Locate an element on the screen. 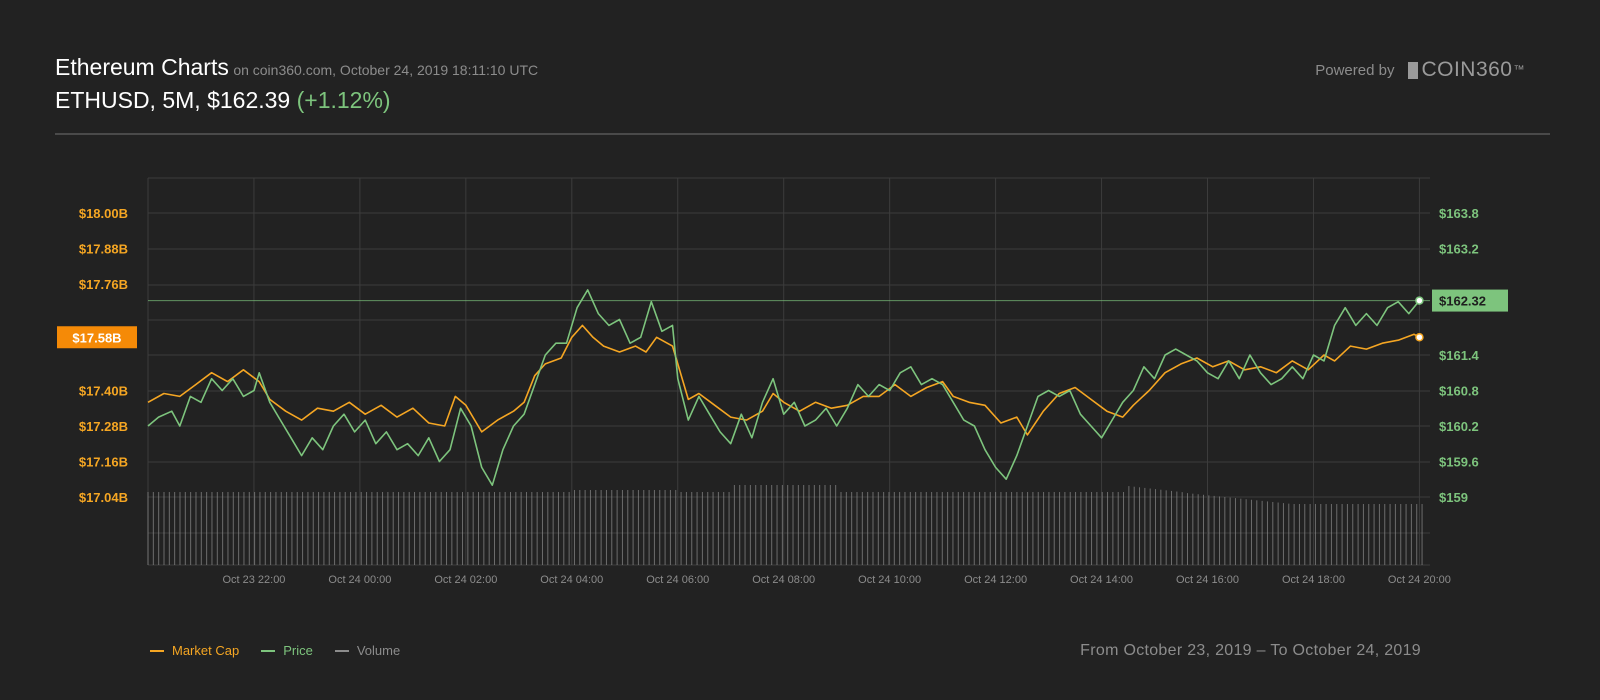  x-tick-label: Oct 24 06:00 is located at coordinates (677, 580).